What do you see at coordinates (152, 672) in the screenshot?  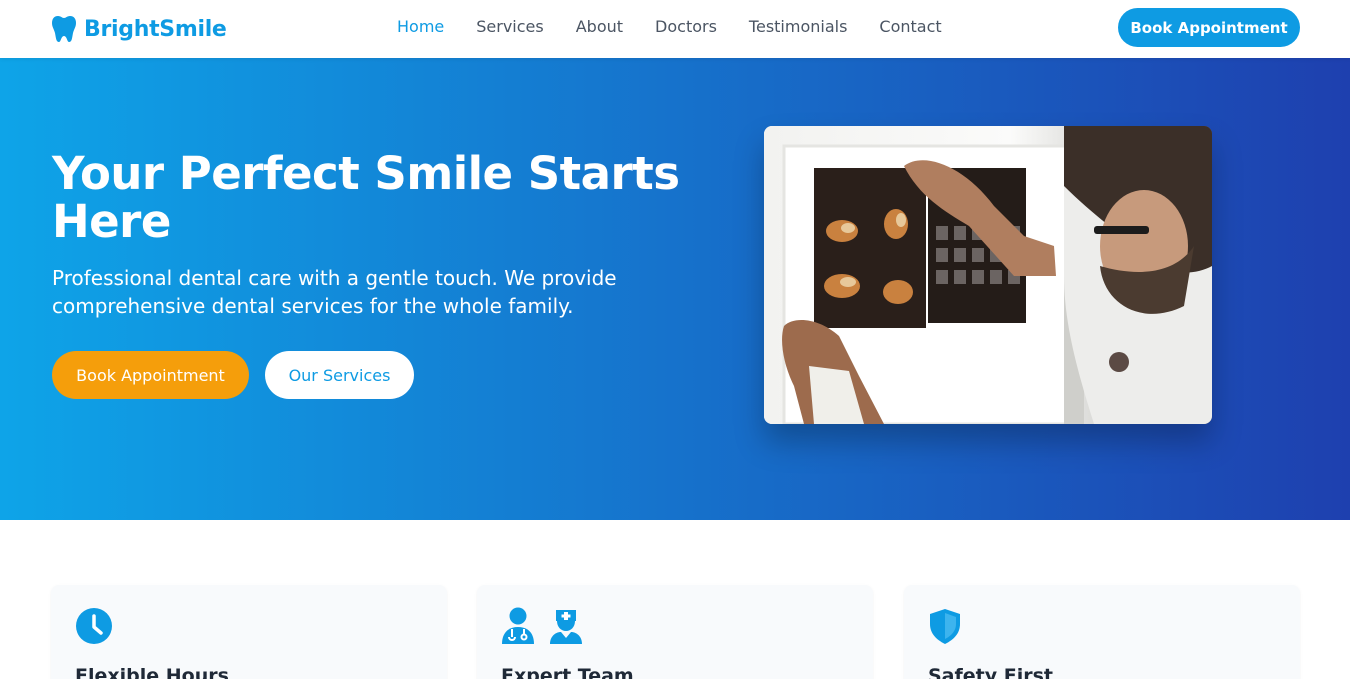 I see `feature-title: Flexible Hours` at bounding box center [152, 672].